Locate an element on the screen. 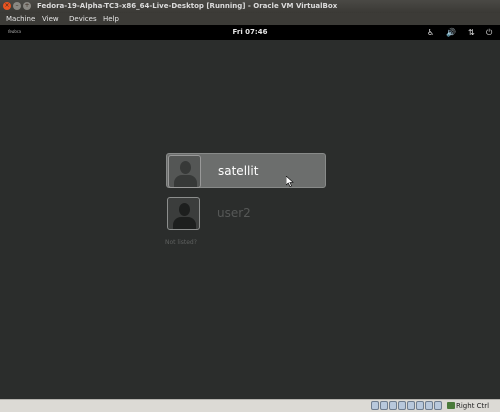 The height and width of the screenshot is (412, 500). menu-view: View is located at coordinates (50, 19).